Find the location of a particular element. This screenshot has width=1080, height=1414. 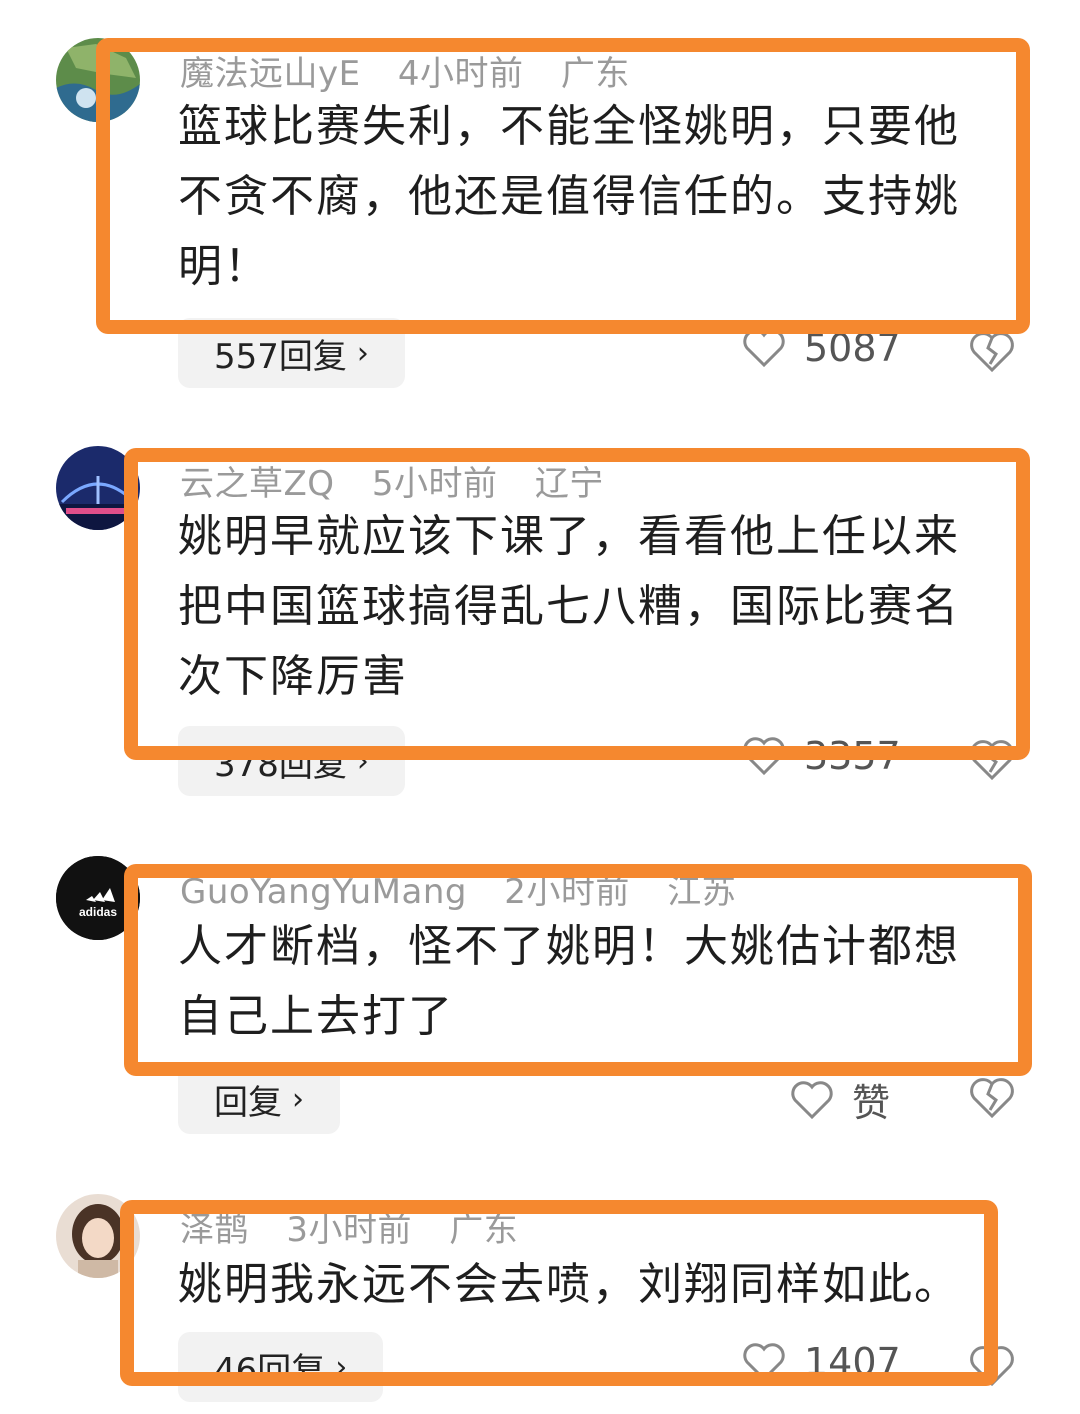

location: 辽宁 is located at coordinates (569, 484).